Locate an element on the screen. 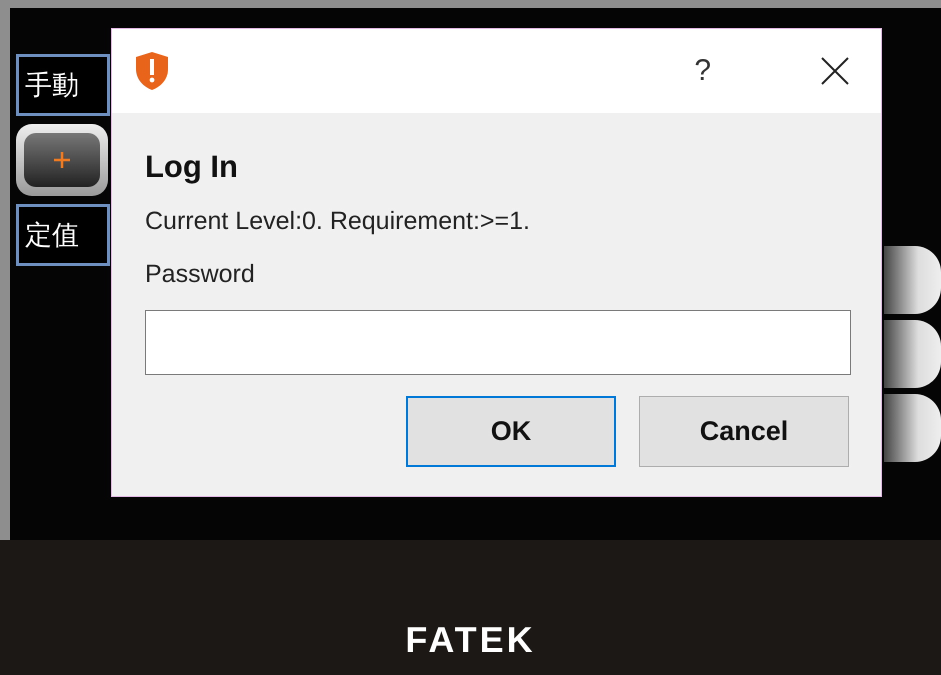 Image resolution: width=941 pixels, height=675 pixels. plus-icon is located at coordinates (62, 160).